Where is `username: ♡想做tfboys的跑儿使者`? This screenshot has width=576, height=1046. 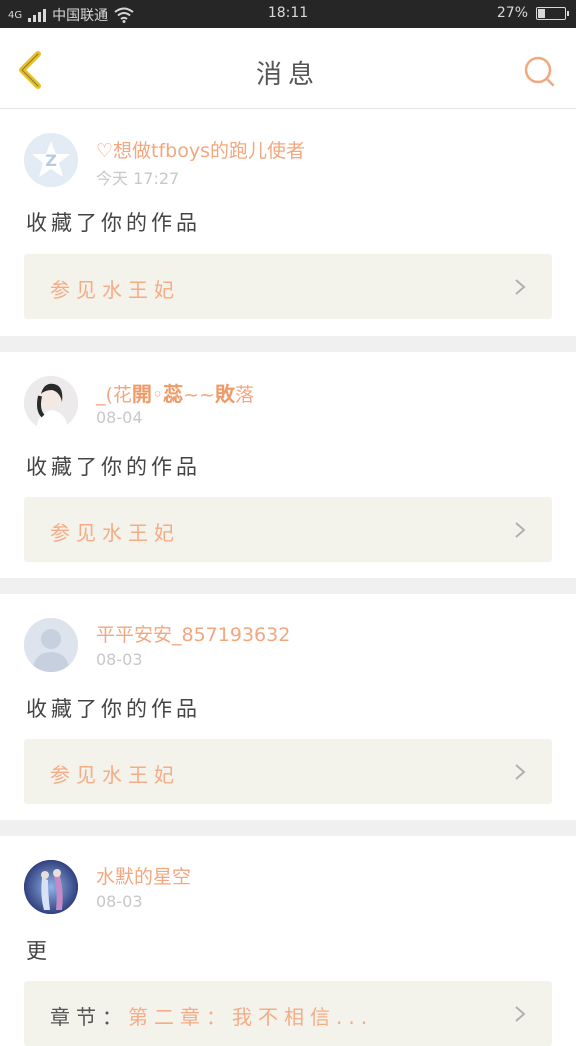 username: ♡想做tfboys的跑儿使者 is located at coordinates (200, 149).